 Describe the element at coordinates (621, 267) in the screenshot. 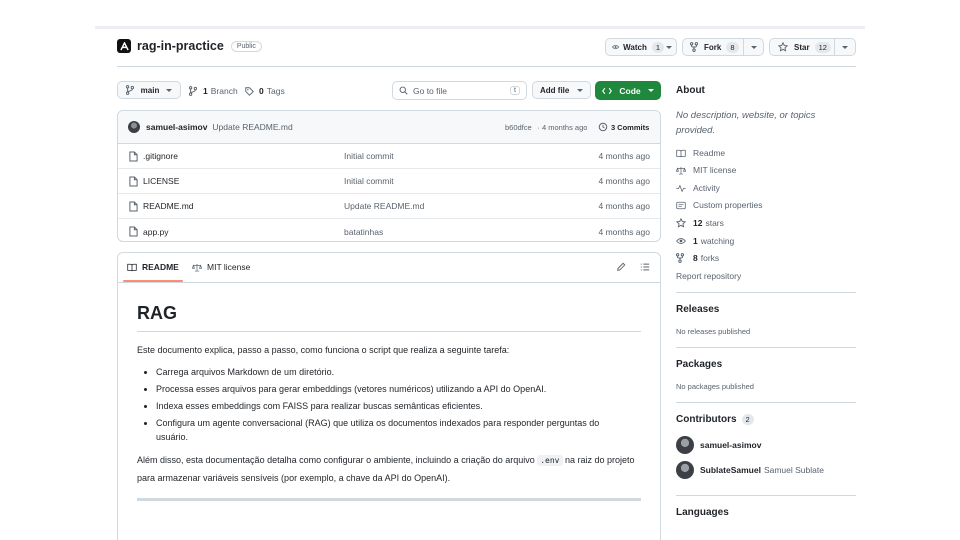

I see `edit-readme-button` at that location.